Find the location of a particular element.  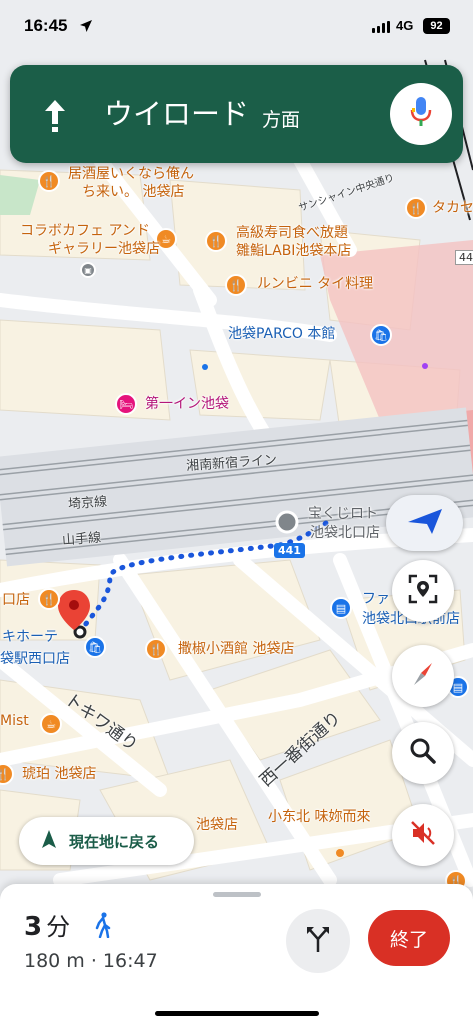

lens-button is located at coordinates (423, 591).